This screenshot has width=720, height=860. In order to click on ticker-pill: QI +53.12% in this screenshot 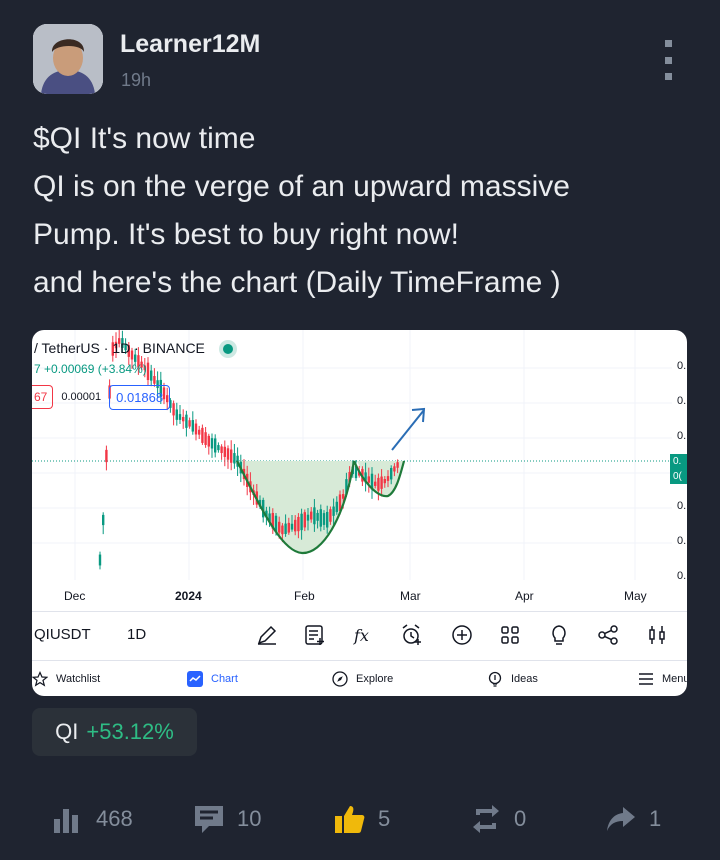, I will do `click(114, 732)`.